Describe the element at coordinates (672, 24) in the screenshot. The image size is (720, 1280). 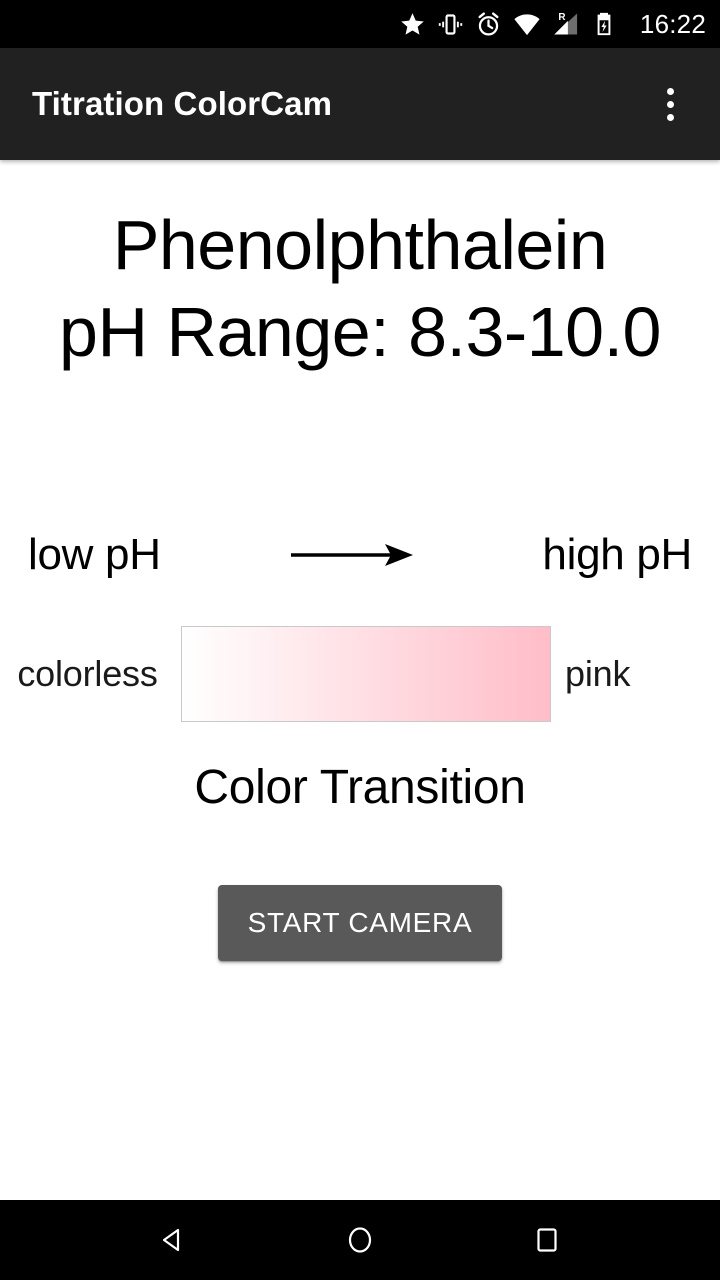
I see `status-bar-clock: 16:22` at that location.